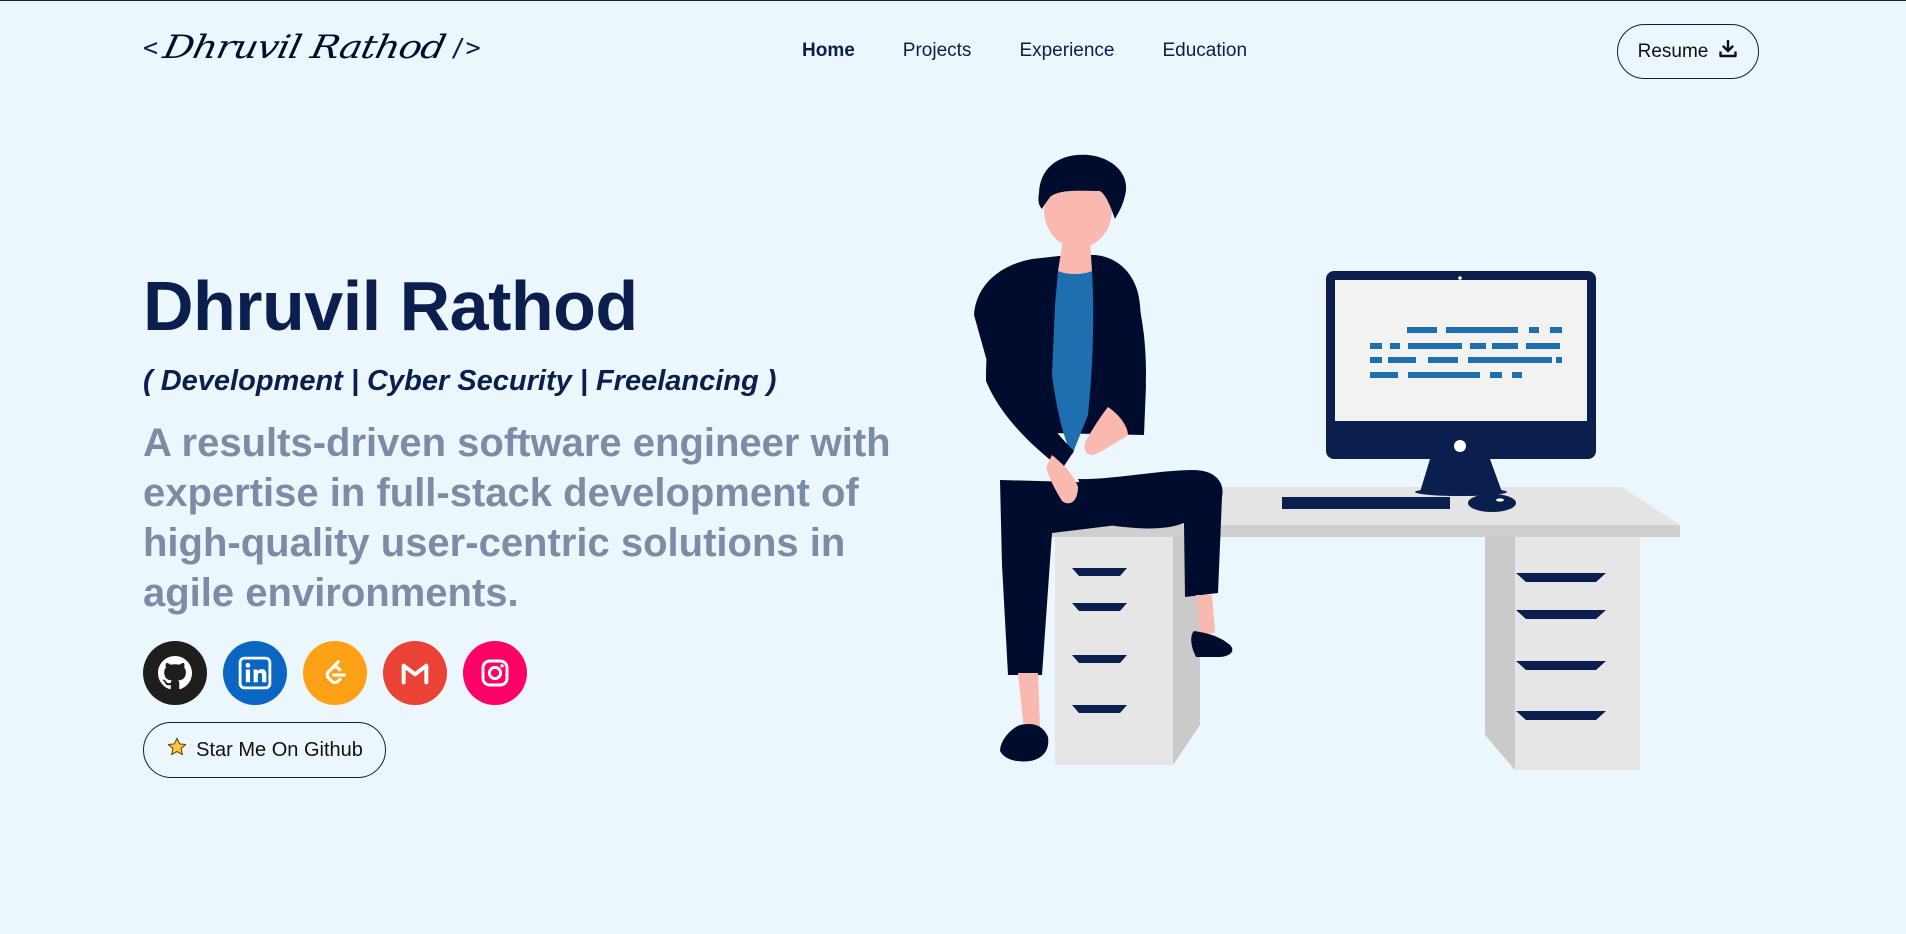 The height and width of the screenshot is (934, 1906). I want to click on gmail-icon, so click(415, 674).